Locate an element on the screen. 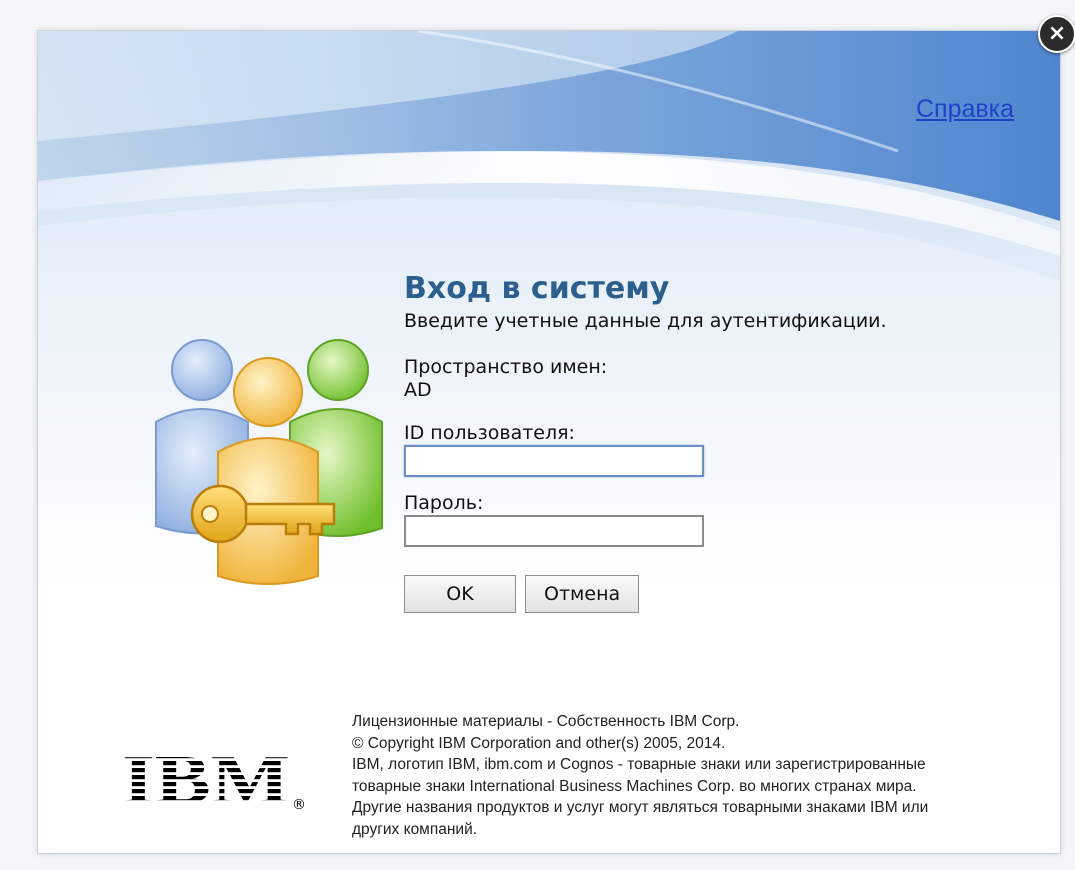 The image size is (1075, 870). close-icon: × is located at coordinates (1057, 33).